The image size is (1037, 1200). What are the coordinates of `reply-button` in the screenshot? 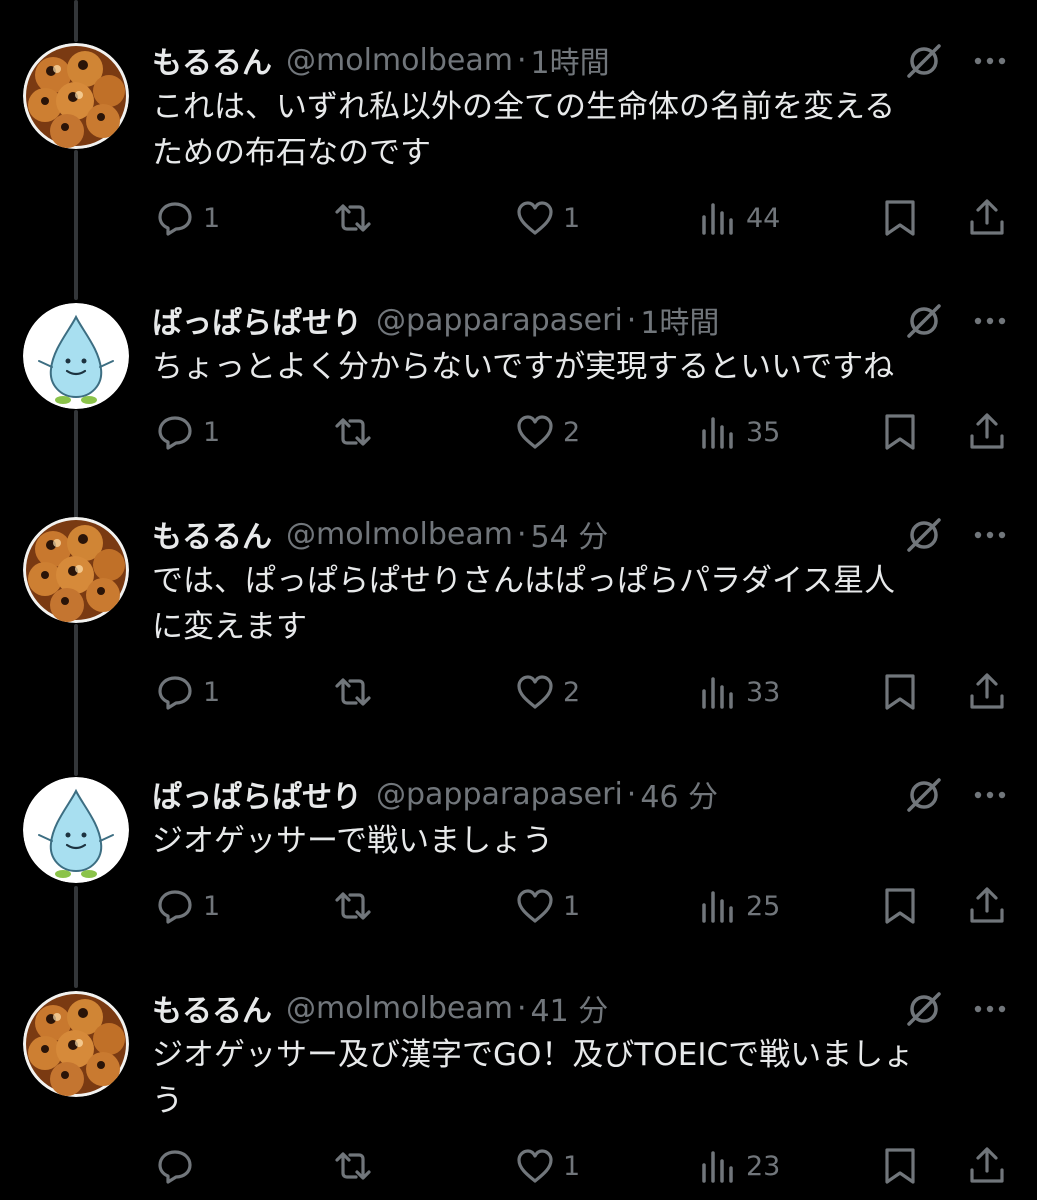 It's located at (179, 1166).